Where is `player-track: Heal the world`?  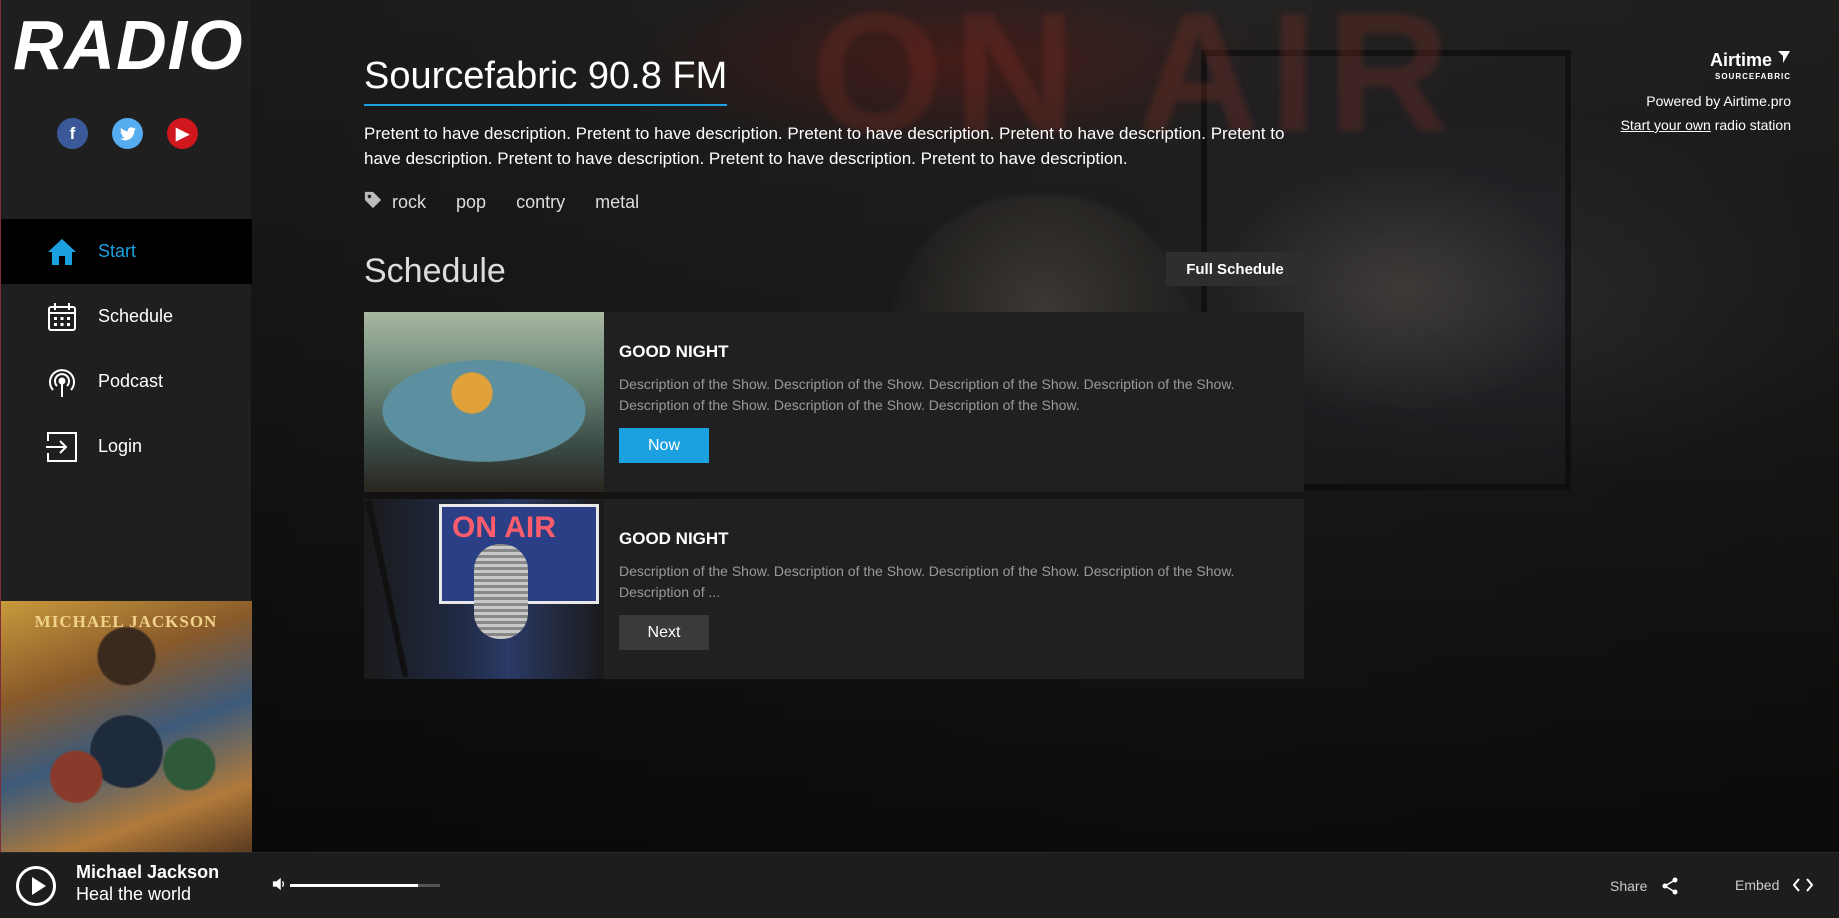
player-track: Heal the world is located at coordinates (134, 894).